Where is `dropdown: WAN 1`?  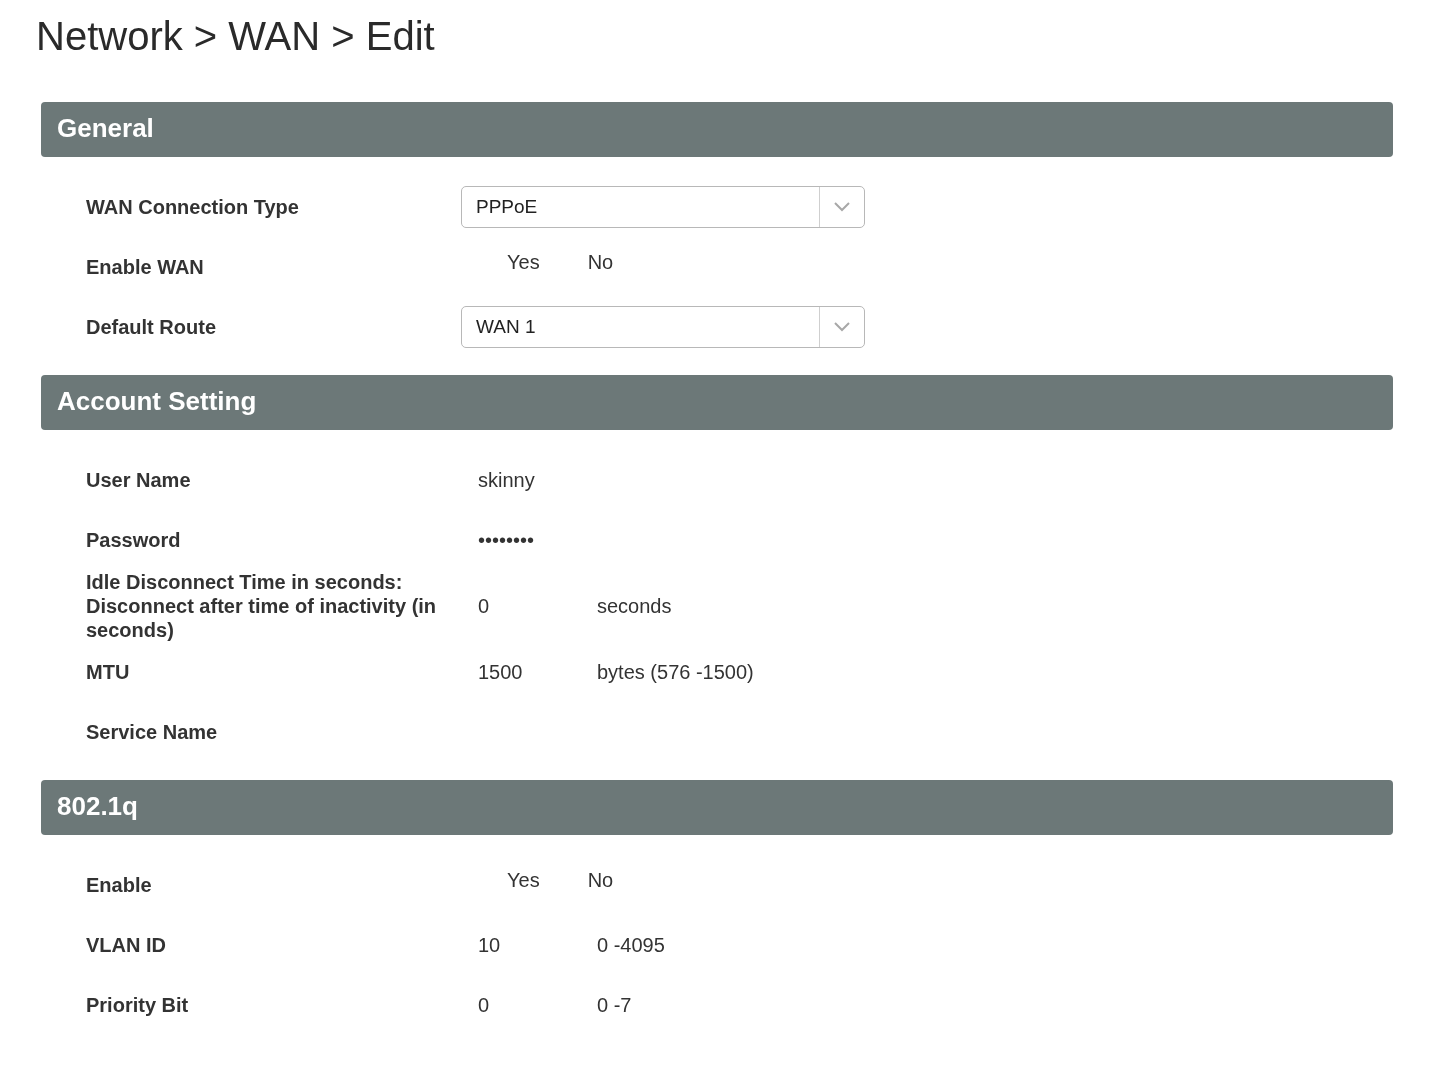 dropdown: WAN 1 is located at coordinates (663, 327).